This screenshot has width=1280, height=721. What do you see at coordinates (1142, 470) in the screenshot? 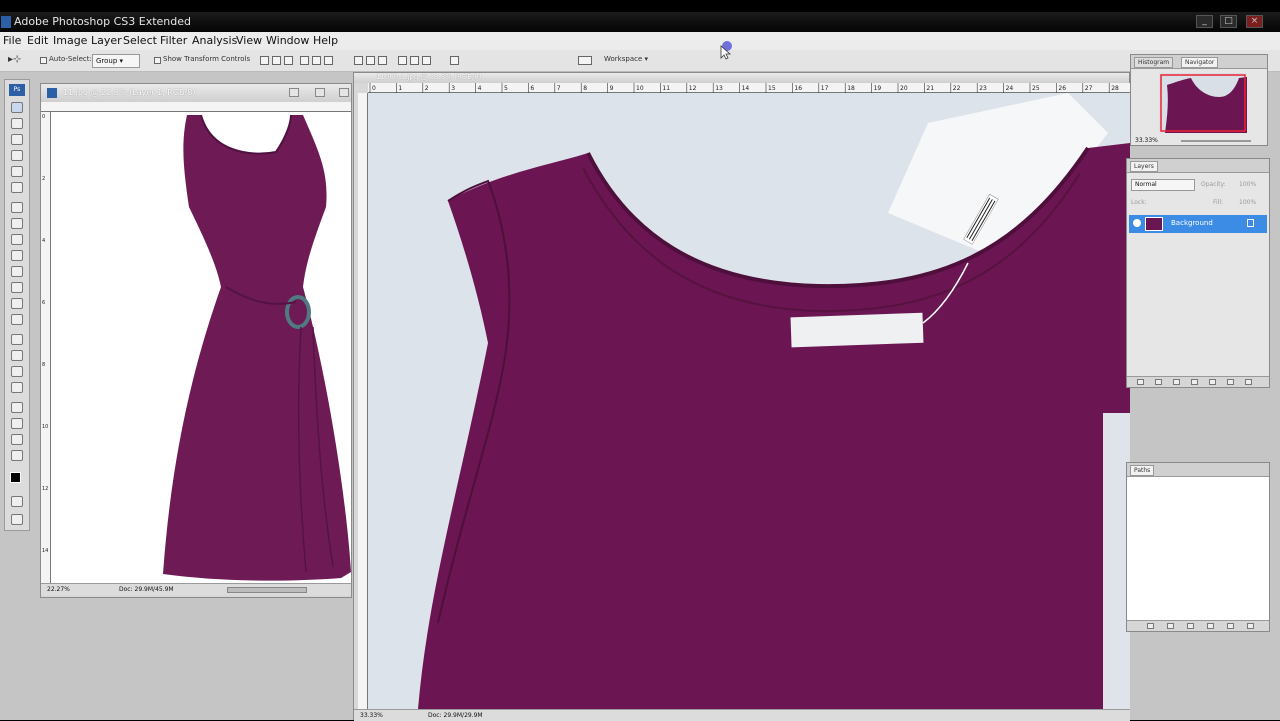
I see `tab-paths: Paths` at bounding box center [1142, 470].